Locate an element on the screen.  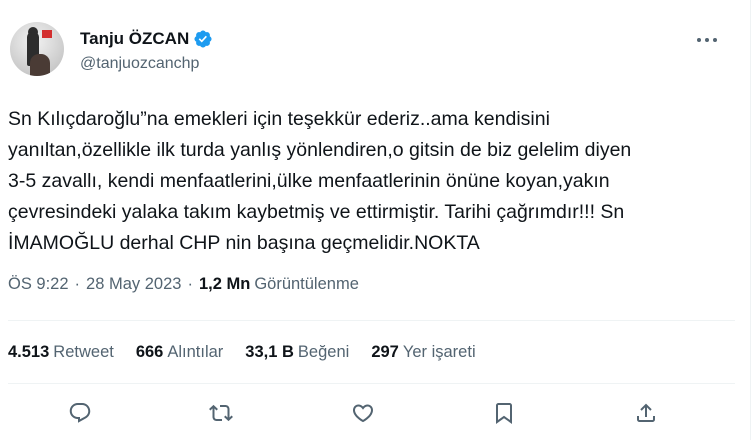
tweet-actions is located at coordinates (375, 413).